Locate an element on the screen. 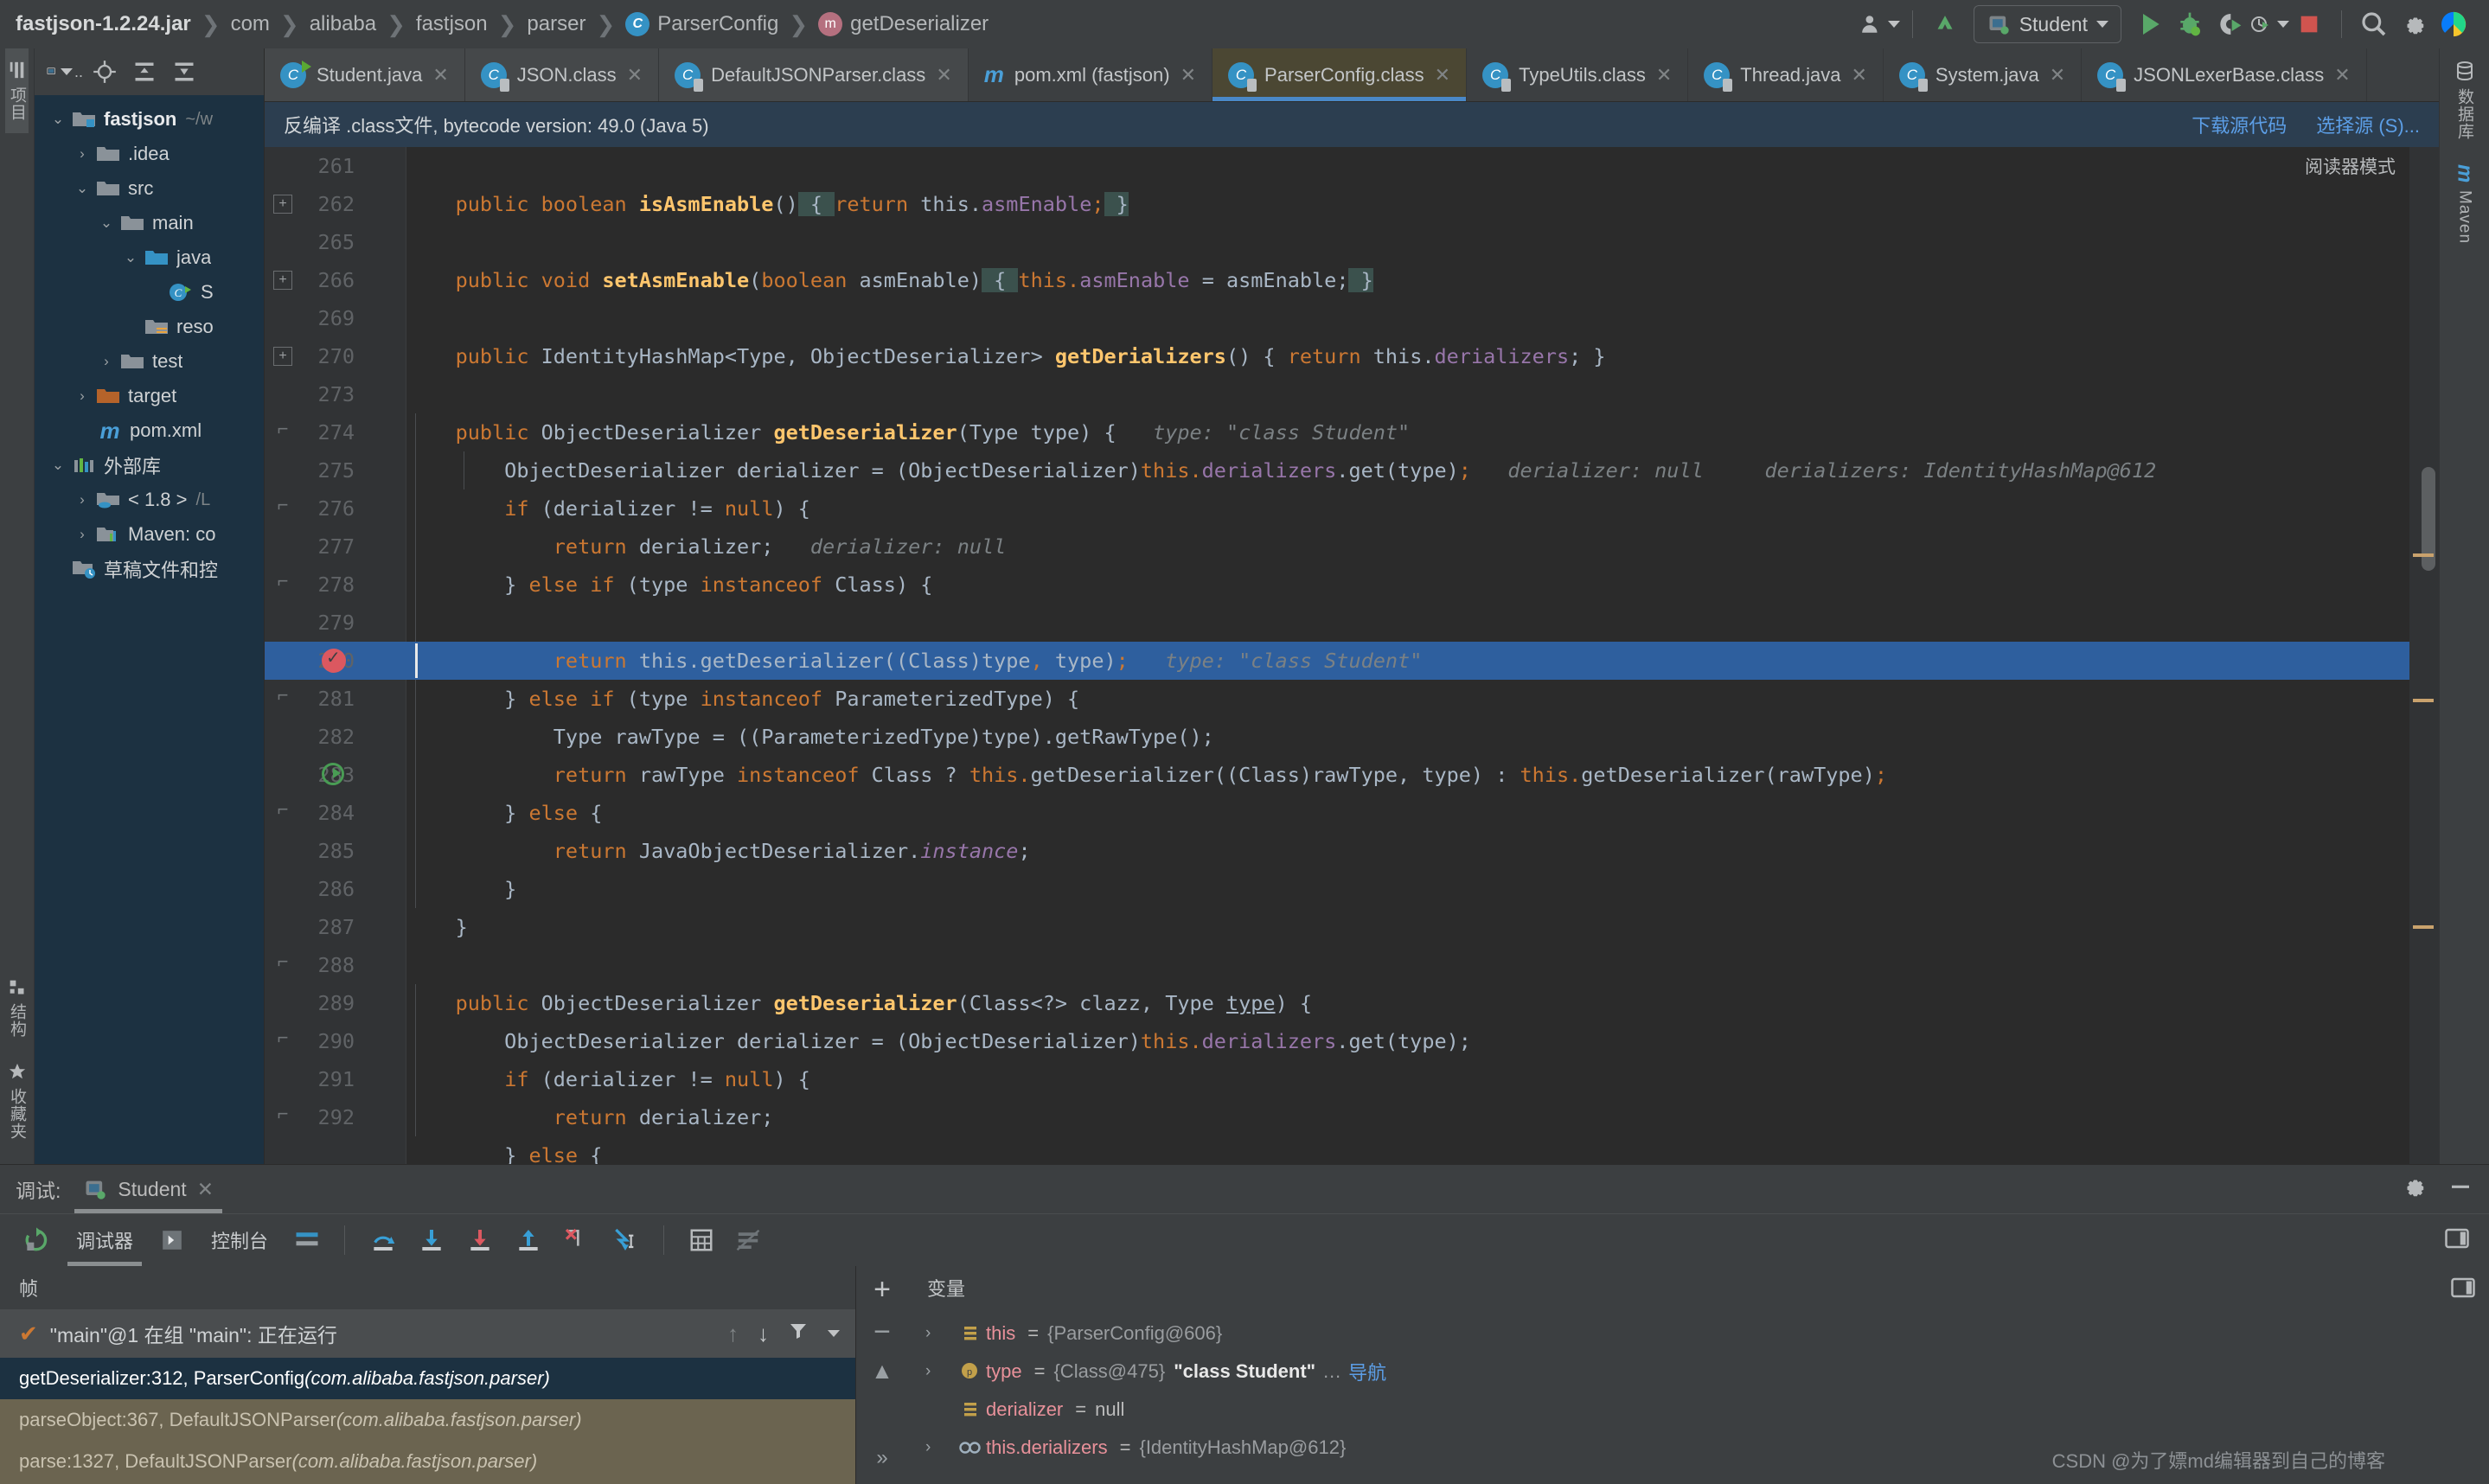  variable-row: › this = {ParserConfig@606} is located at coordinates (1672, 1333).